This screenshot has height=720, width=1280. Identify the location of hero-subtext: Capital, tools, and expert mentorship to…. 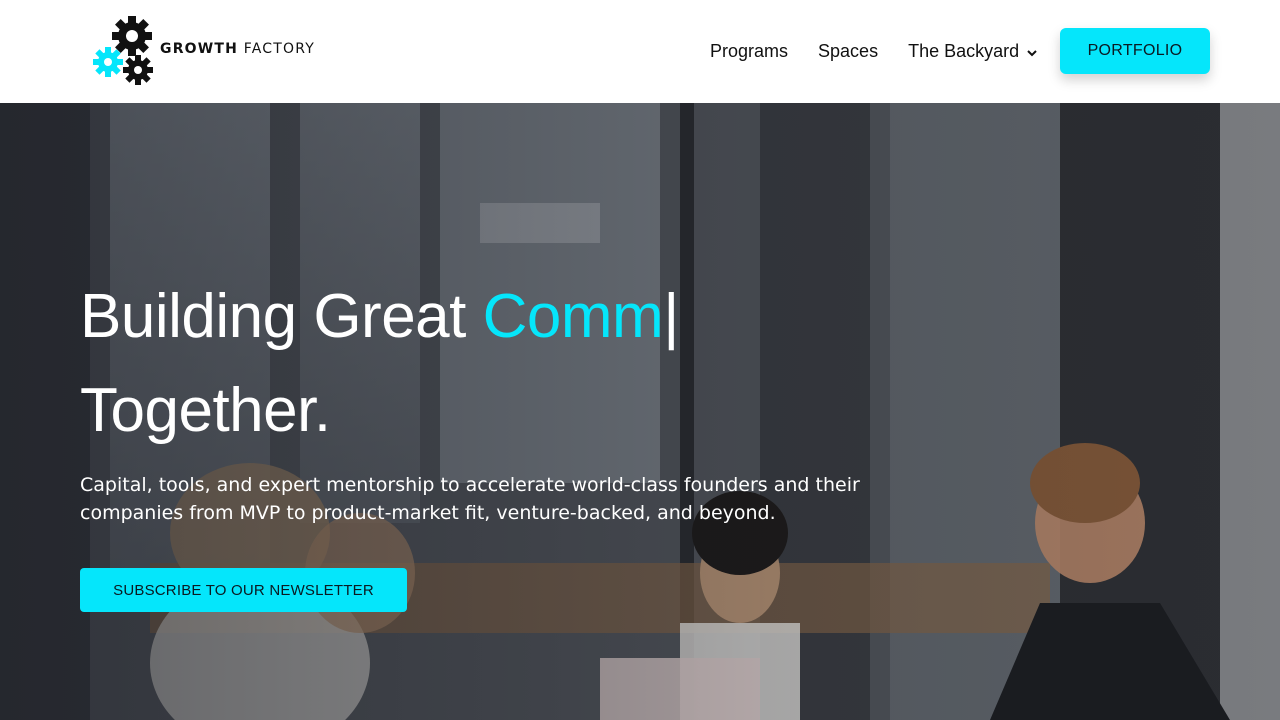
(470, 499).